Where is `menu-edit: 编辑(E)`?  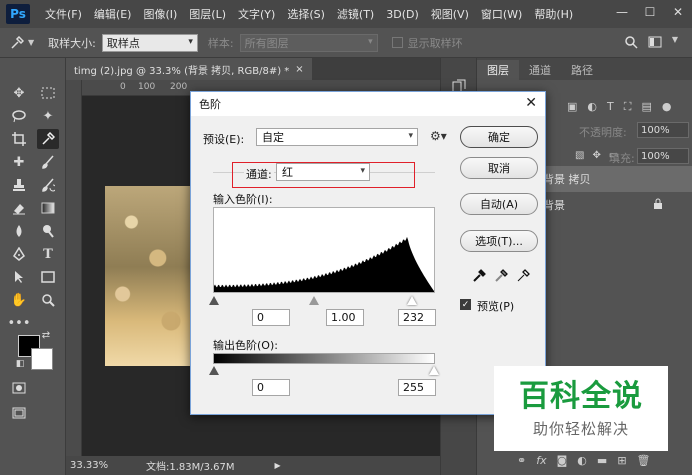 menu-edit: 编辑(E) is located at coordinates (113, 14).